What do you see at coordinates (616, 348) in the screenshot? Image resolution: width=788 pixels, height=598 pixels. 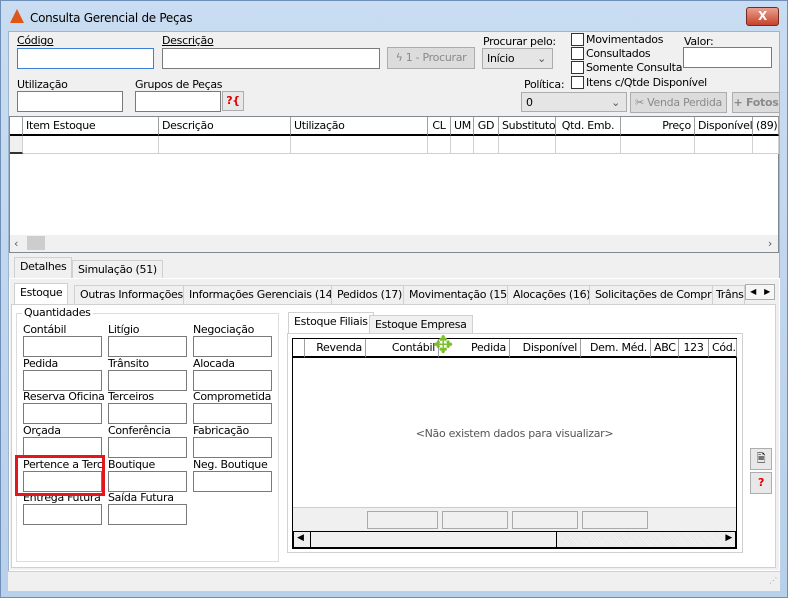 I see `column-header: Dem. Méd.` at bounding box center [616, 348].